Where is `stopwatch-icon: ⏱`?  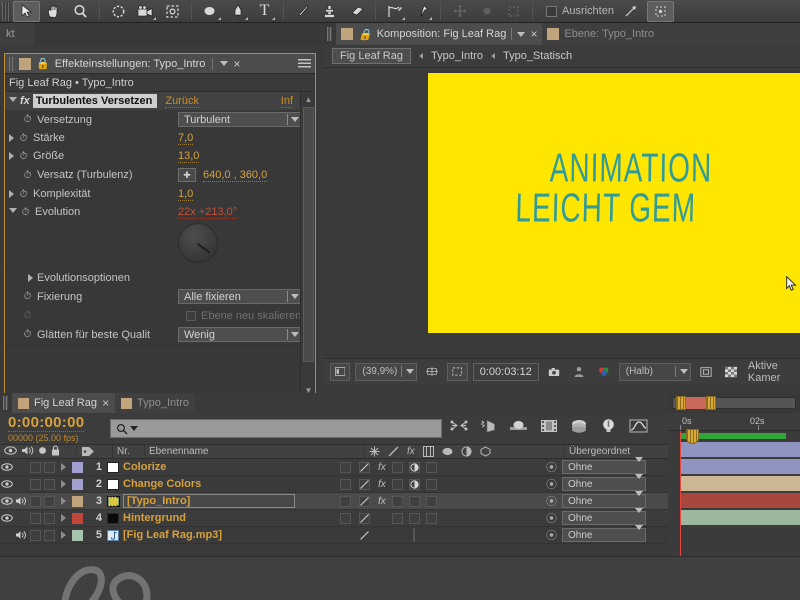 stopwatch-icon: ⏱ is located at coordinates (23, 156).